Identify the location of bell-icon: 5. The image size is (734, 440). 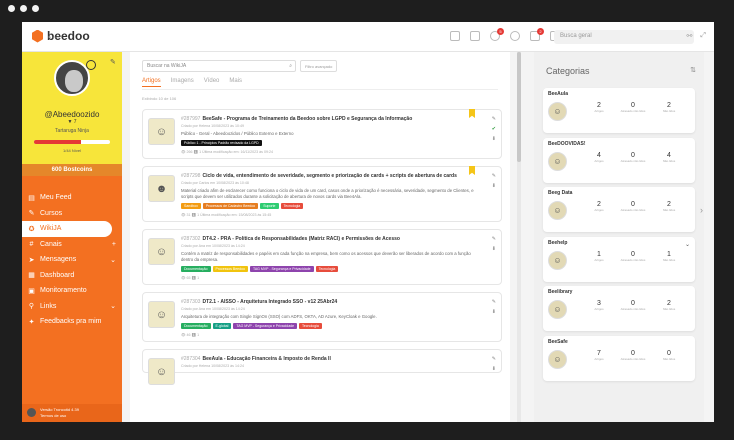
(497, 34).